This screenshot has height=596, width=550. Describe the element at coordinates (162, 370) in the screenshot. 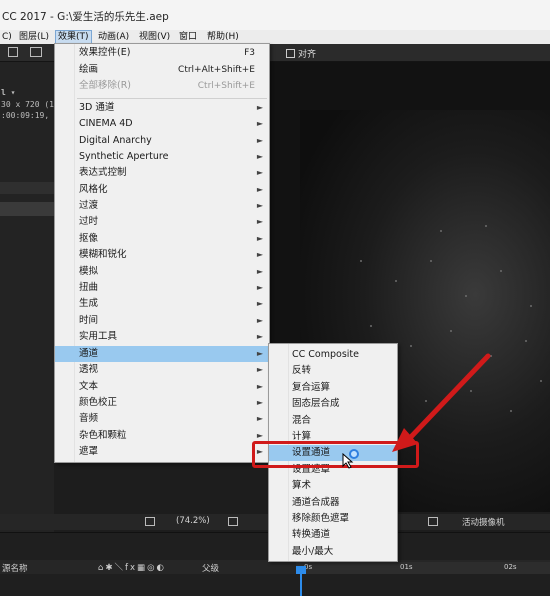

I see `menu-item-perspective: 透视 ►` at that location.